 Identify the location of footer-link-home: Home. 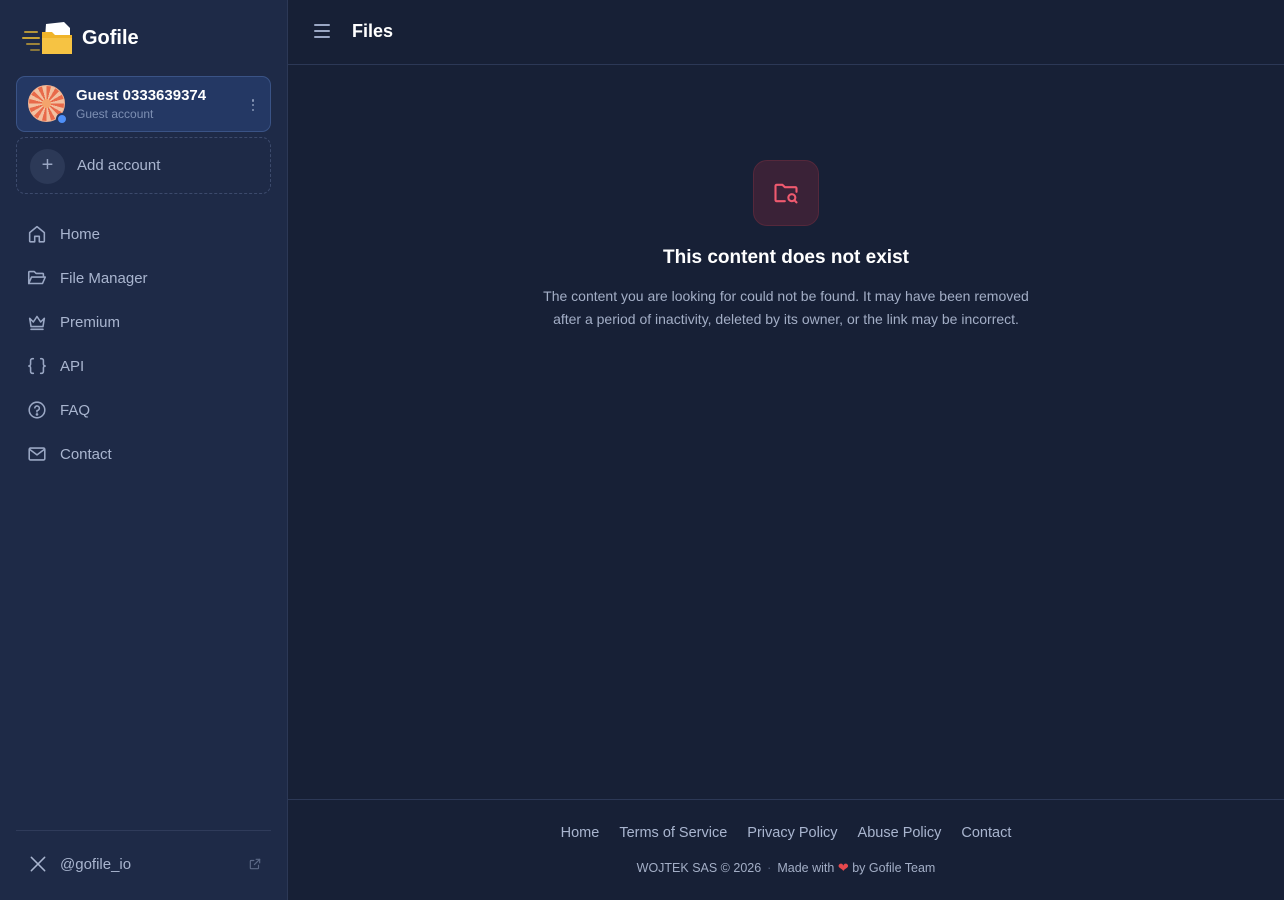
(580, 833).